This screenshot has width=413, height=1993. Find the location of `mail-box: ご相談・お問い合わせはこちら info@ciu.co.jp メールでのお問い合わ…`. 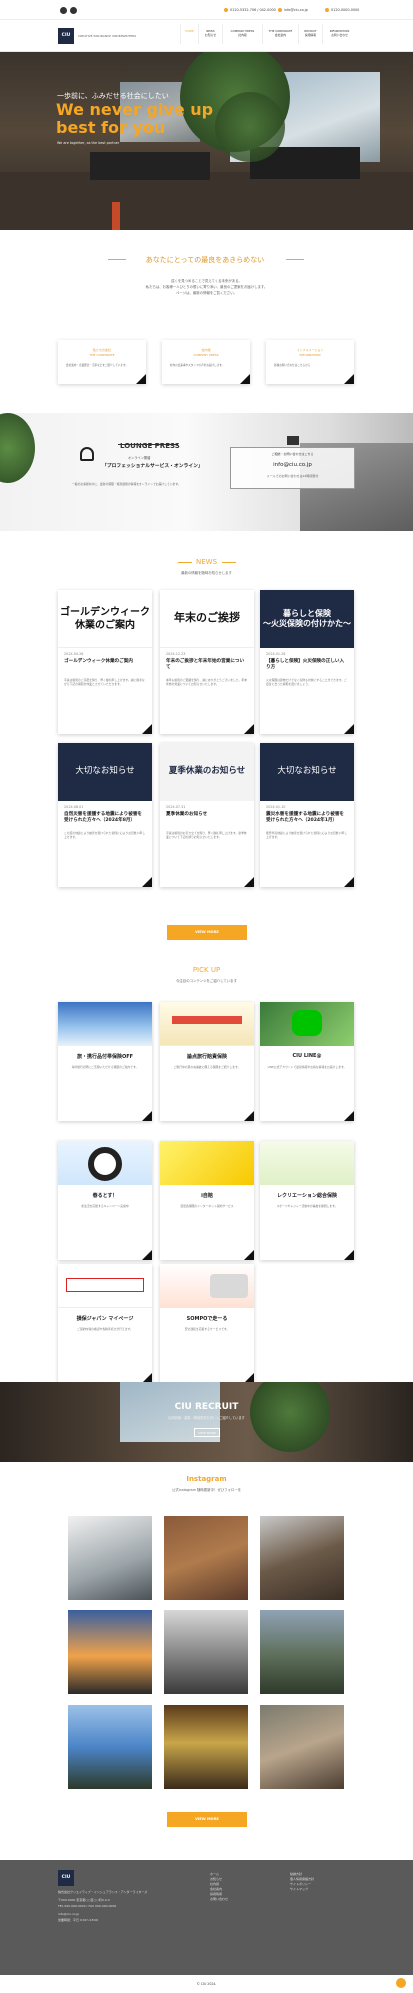

mail-box: ご相談・お問い合わせはこちら info@ciu.co.jp メールでのお問い合わ… is located at coordinates (292, 462).